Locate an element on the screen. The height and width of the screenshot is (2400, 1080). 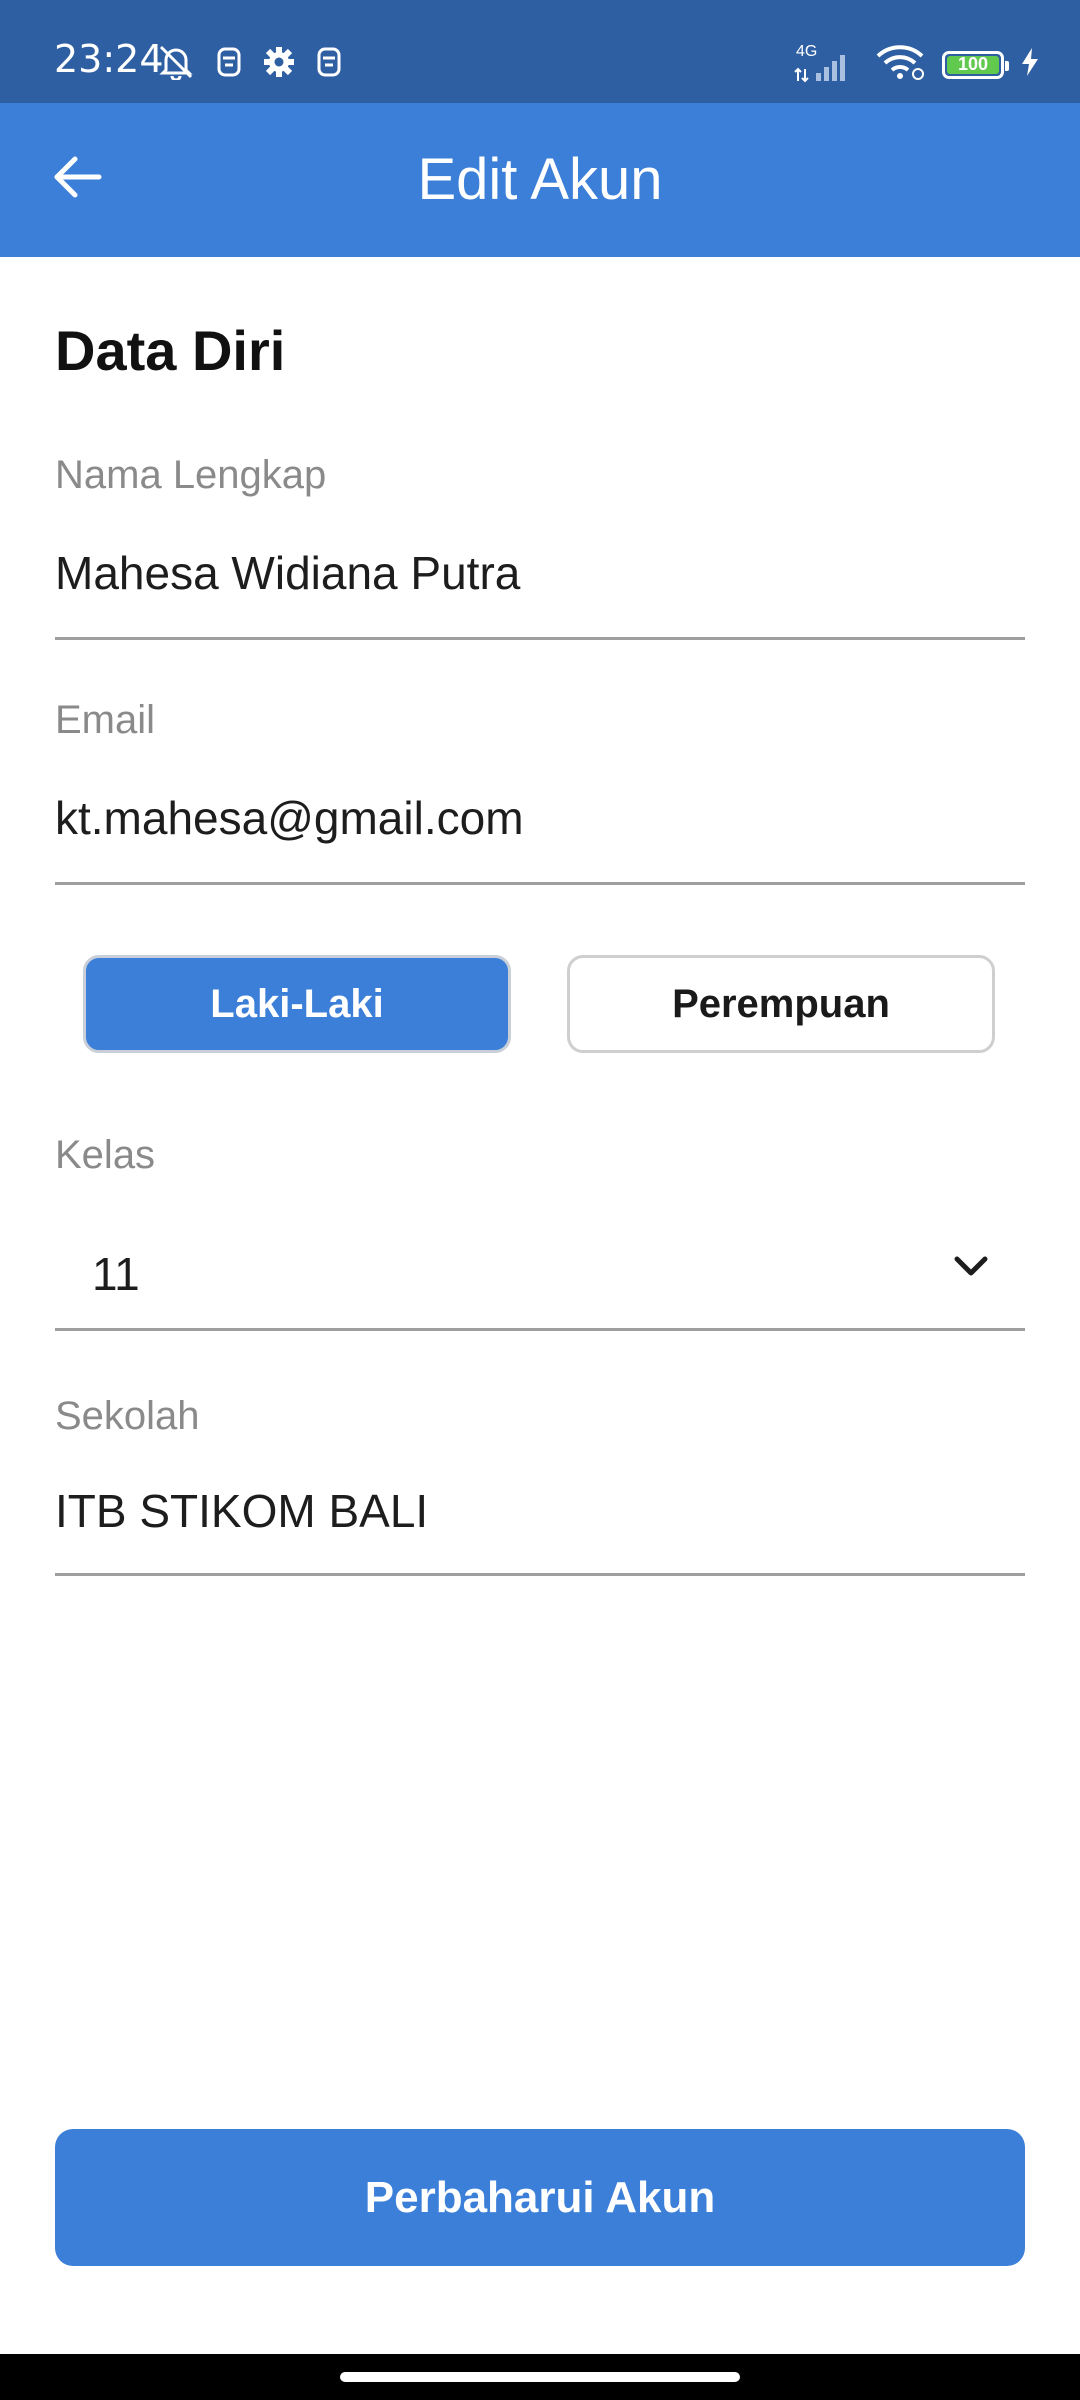
class-selected-value: 11 is located at coordinates (116, 1274).